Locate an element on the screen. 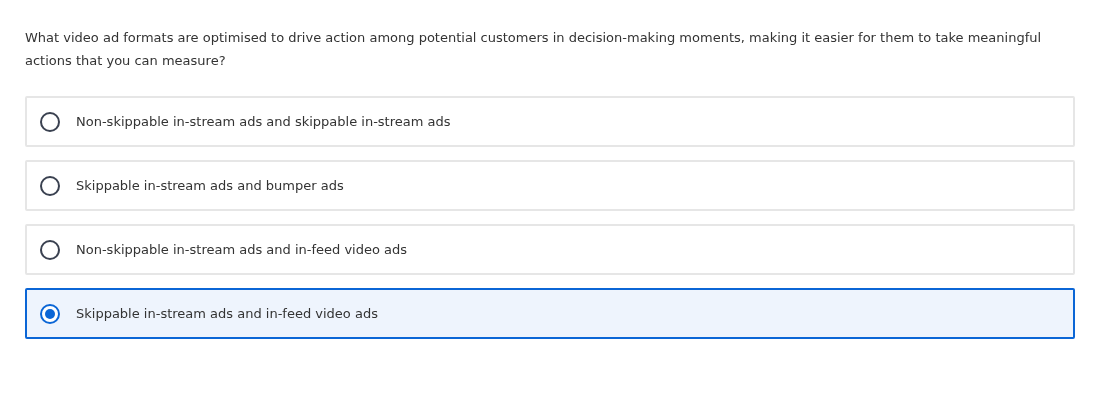 Image resolution: width=1100 pixels, height=401 pixels. option-label: Skippable in-stream ads and bumper ads is located at coordinates (210, 185).